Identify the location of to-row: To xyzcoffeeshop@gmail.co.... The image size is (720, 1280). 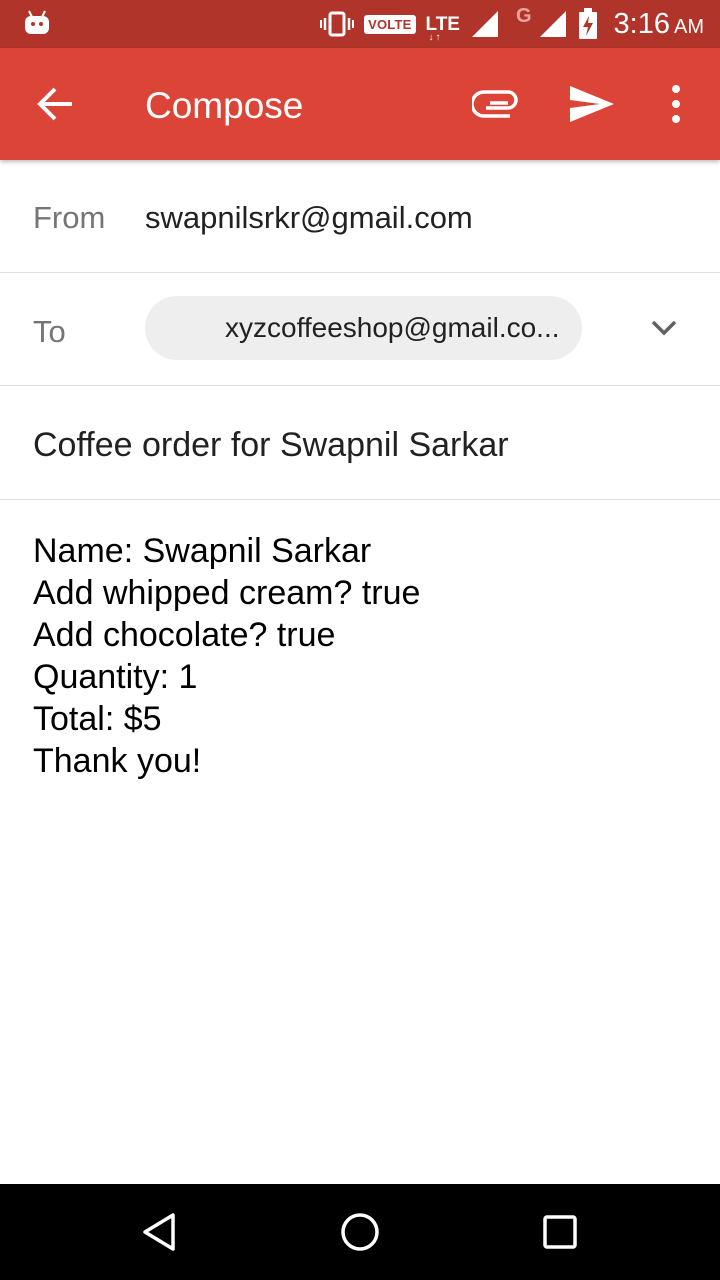
(360, 329).